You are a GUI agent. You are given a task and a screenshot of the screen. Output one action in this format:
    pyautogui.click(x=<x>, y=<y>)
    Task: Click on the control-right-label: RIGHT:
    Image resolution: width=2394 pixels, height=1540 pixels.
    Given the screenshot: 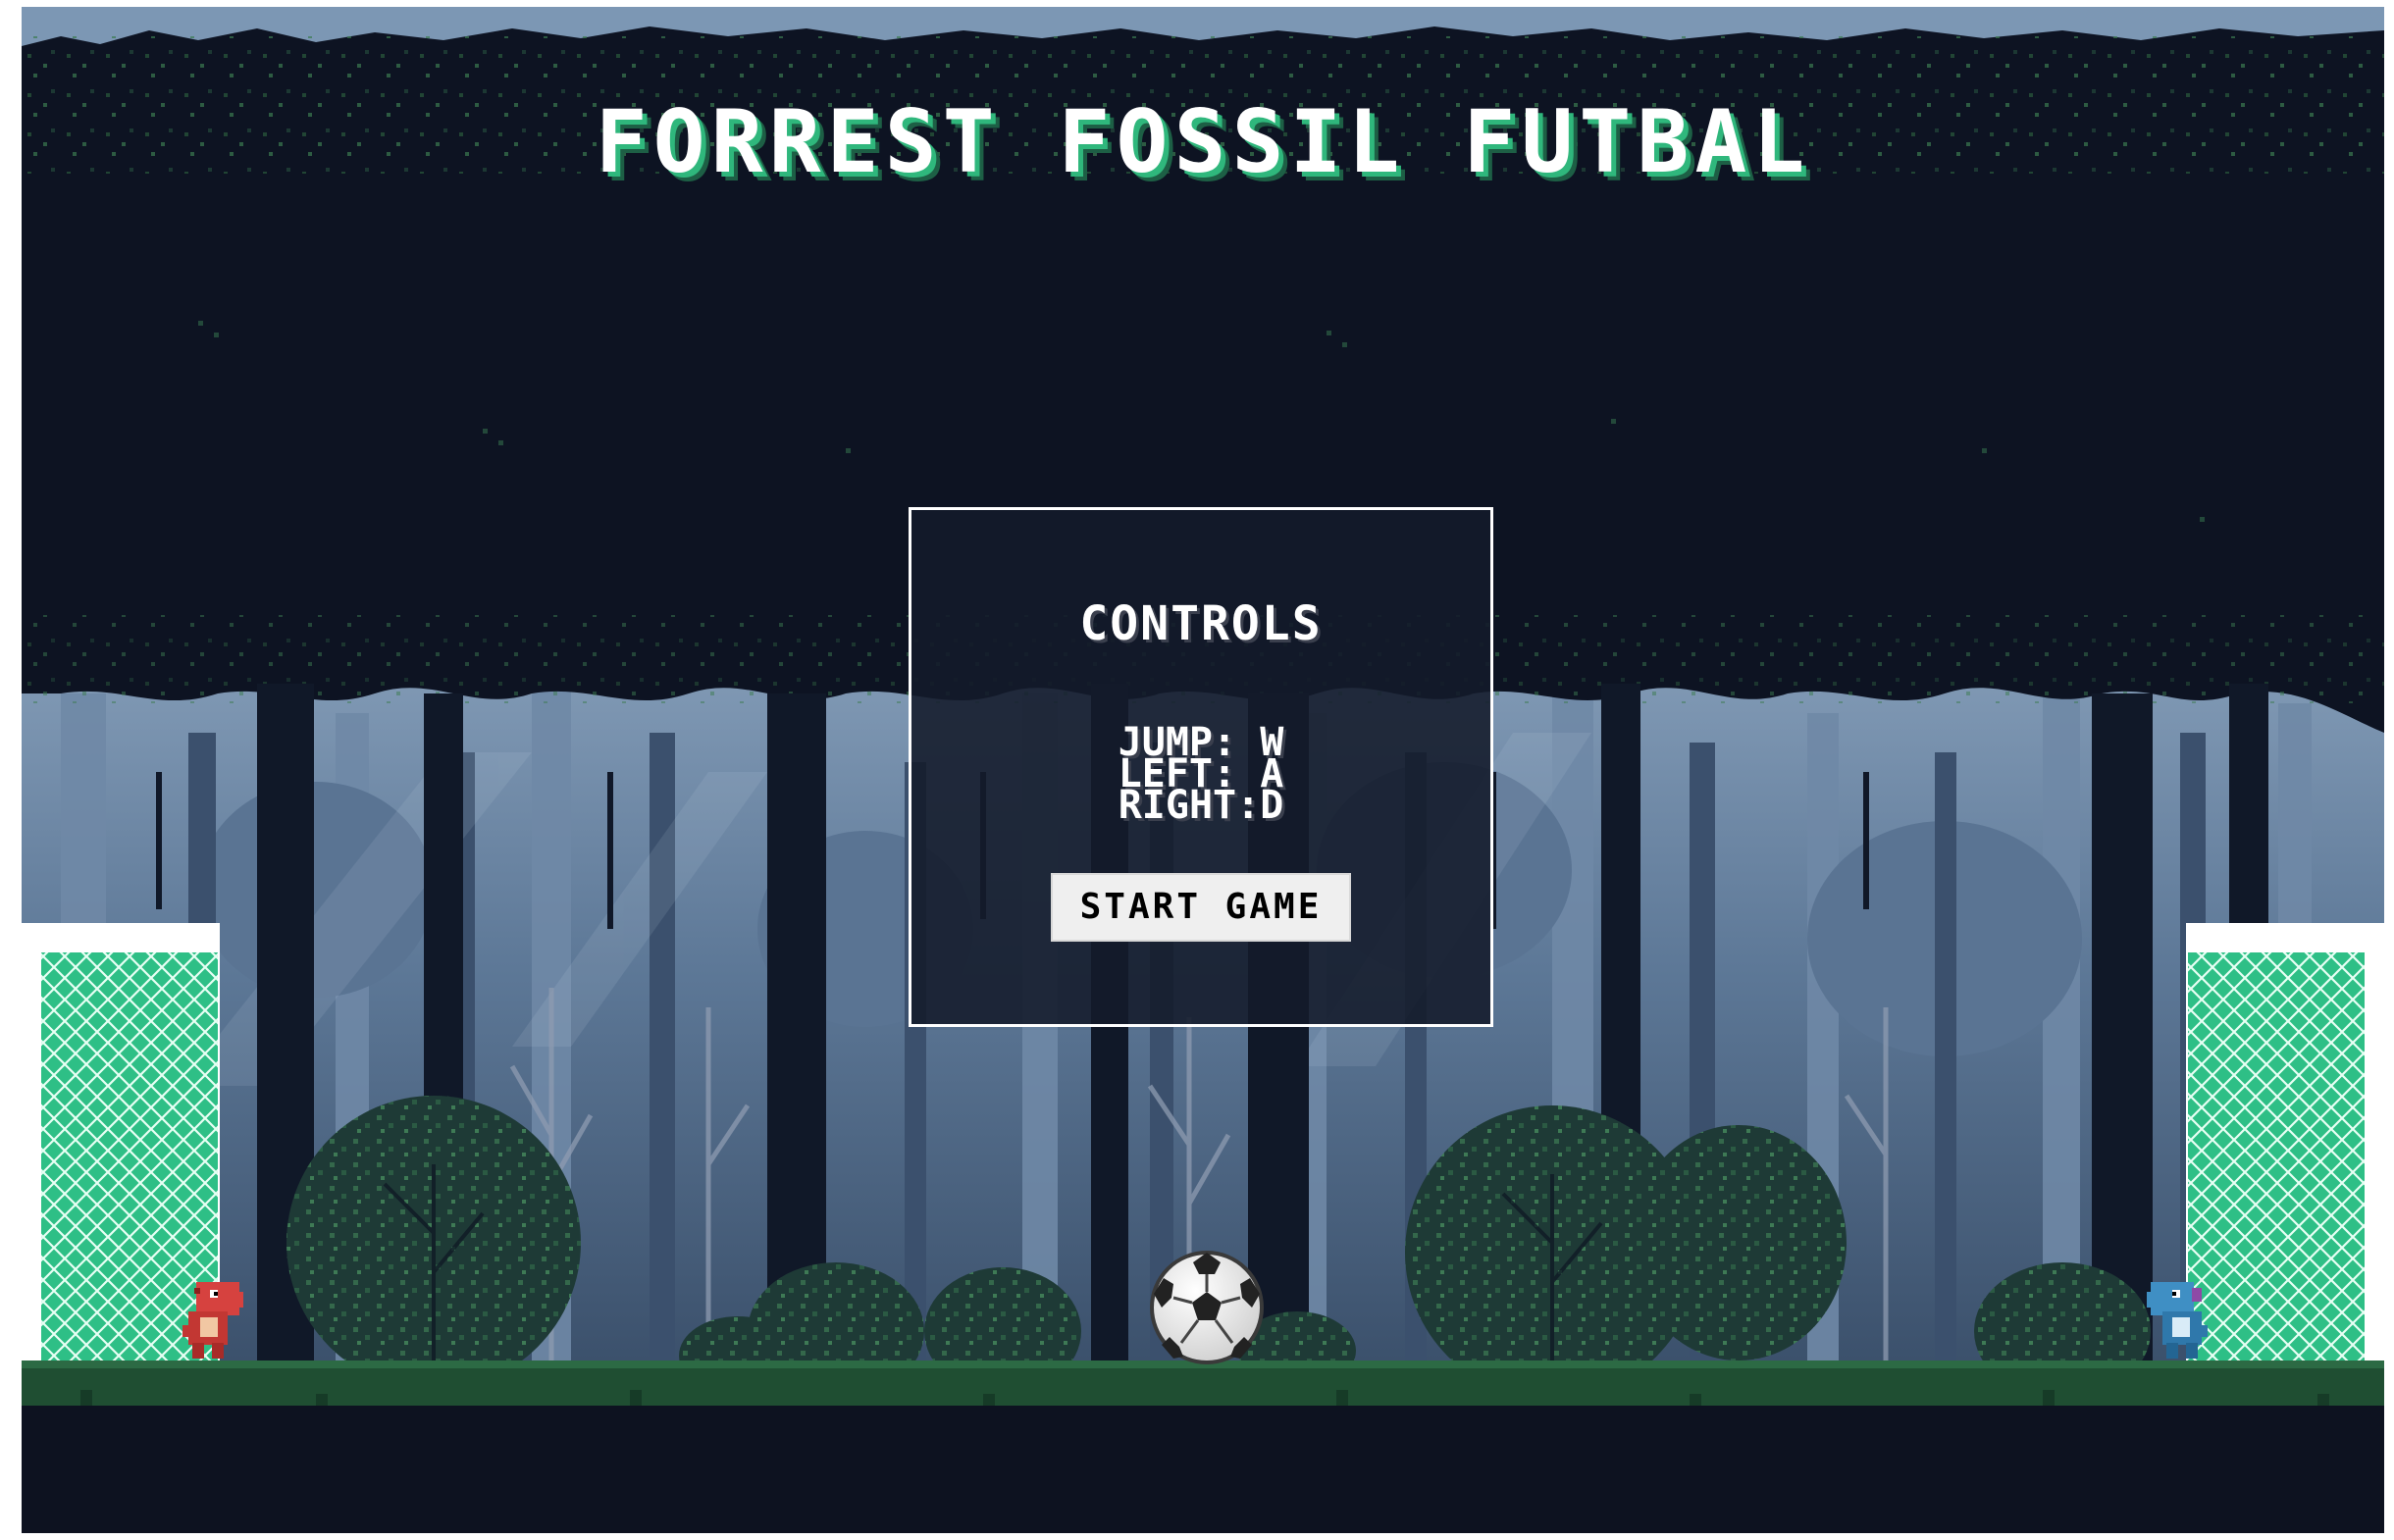 What is the action you would take?
    pyautogui.click(x=1189, y=805)
    